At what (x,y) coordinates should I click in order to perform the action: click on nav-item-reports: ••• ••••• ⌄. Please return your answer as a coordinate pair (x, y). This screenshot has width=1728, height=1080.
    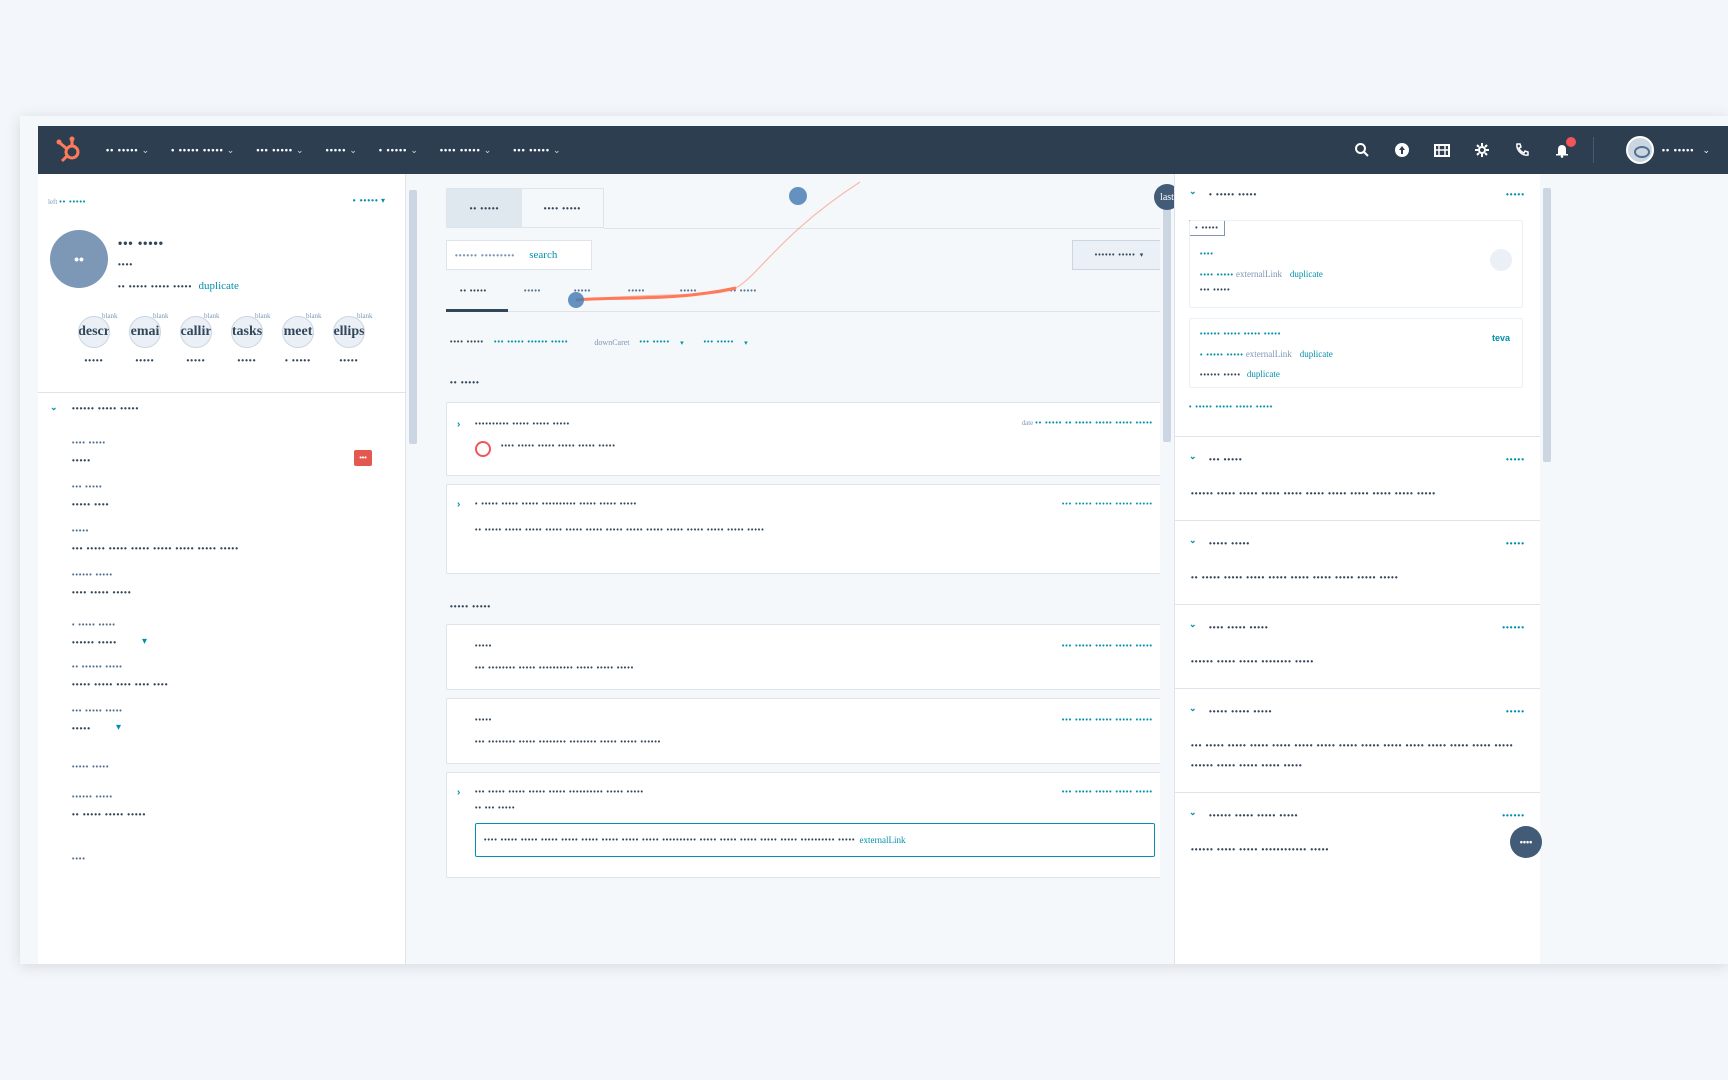
    Looking at the image, I should click on (536, 150).